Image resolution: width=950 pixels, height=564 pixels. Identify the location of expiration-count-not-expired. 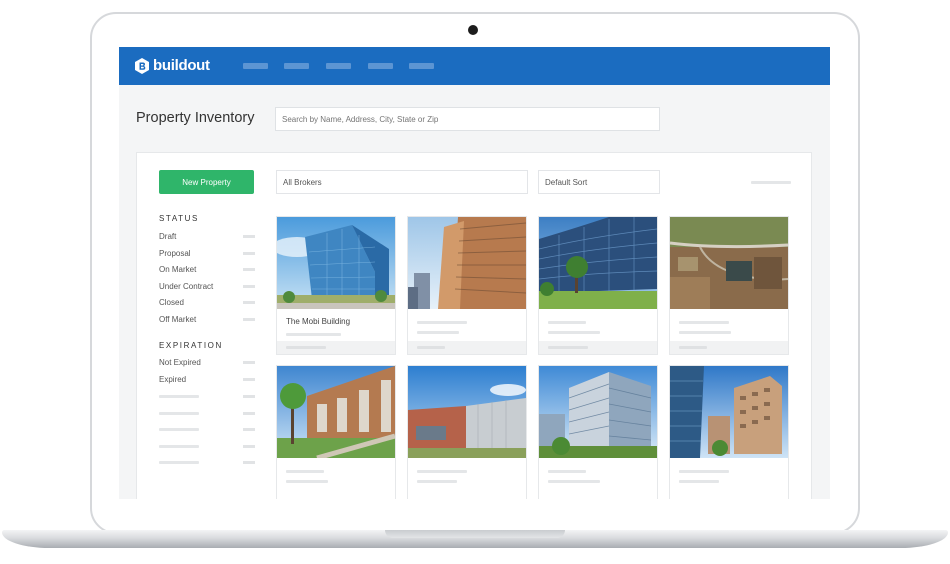
(249, 362).